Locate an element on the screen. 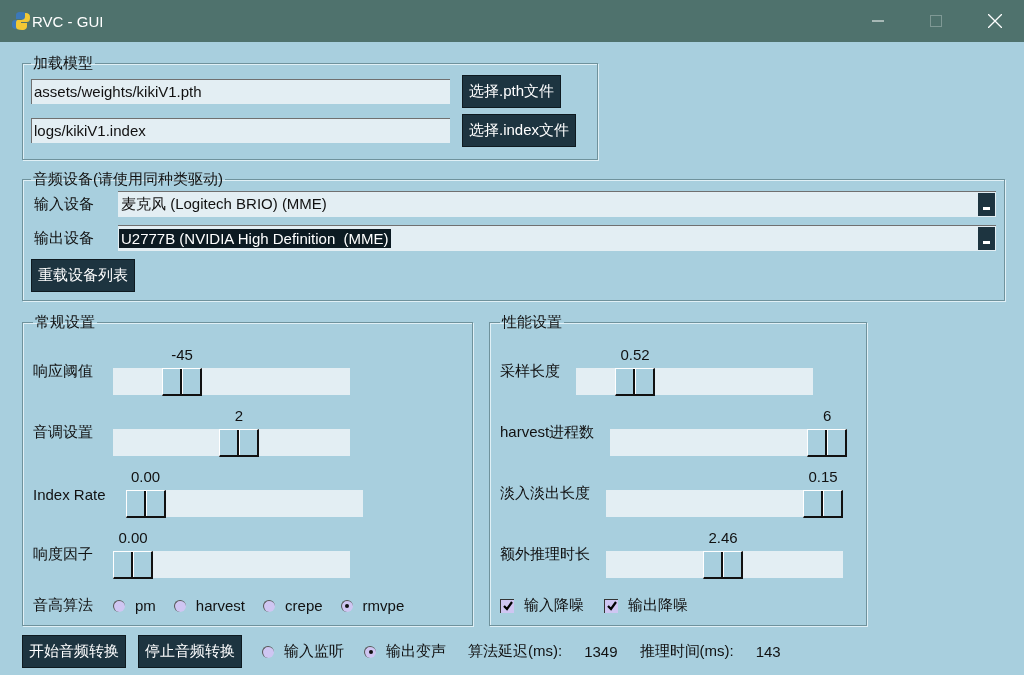 The width and height of the screenshot is (1024, 675). mode-radio-option: 输入监听 is located at coordinates (303, 651).